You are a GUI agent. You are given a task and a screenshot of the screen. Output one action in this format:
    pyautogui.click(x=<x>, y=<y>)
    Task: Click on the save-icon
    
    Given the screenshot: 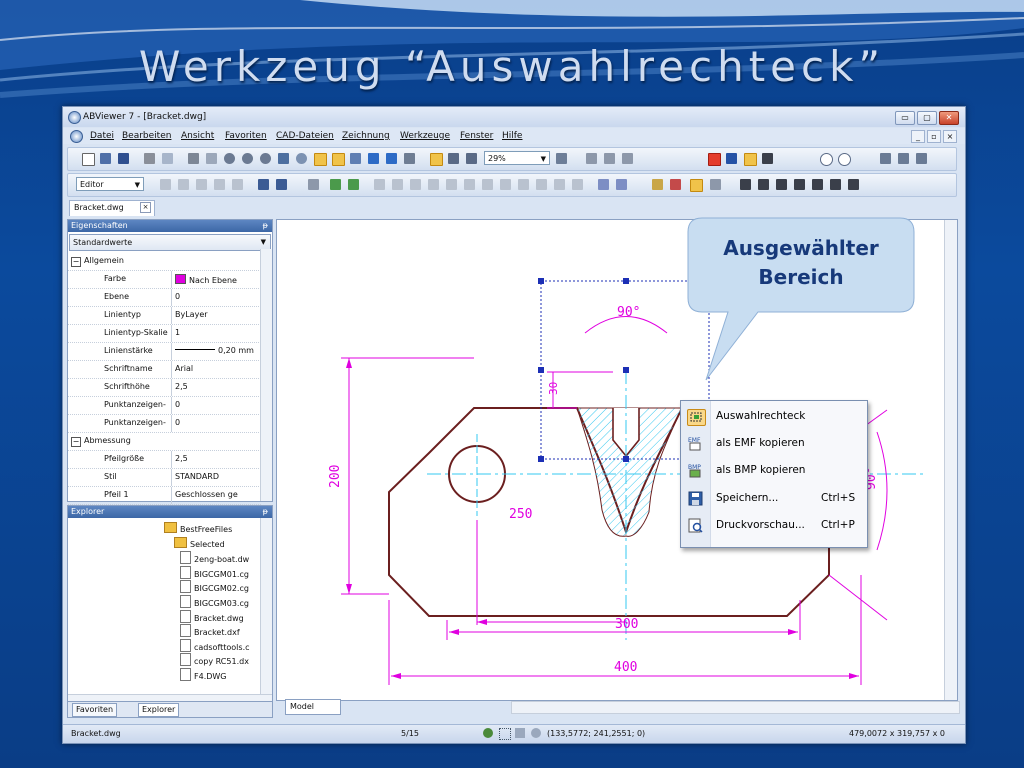 What is the action you would take?
    pyautogui.click(x=123, y=158)
    